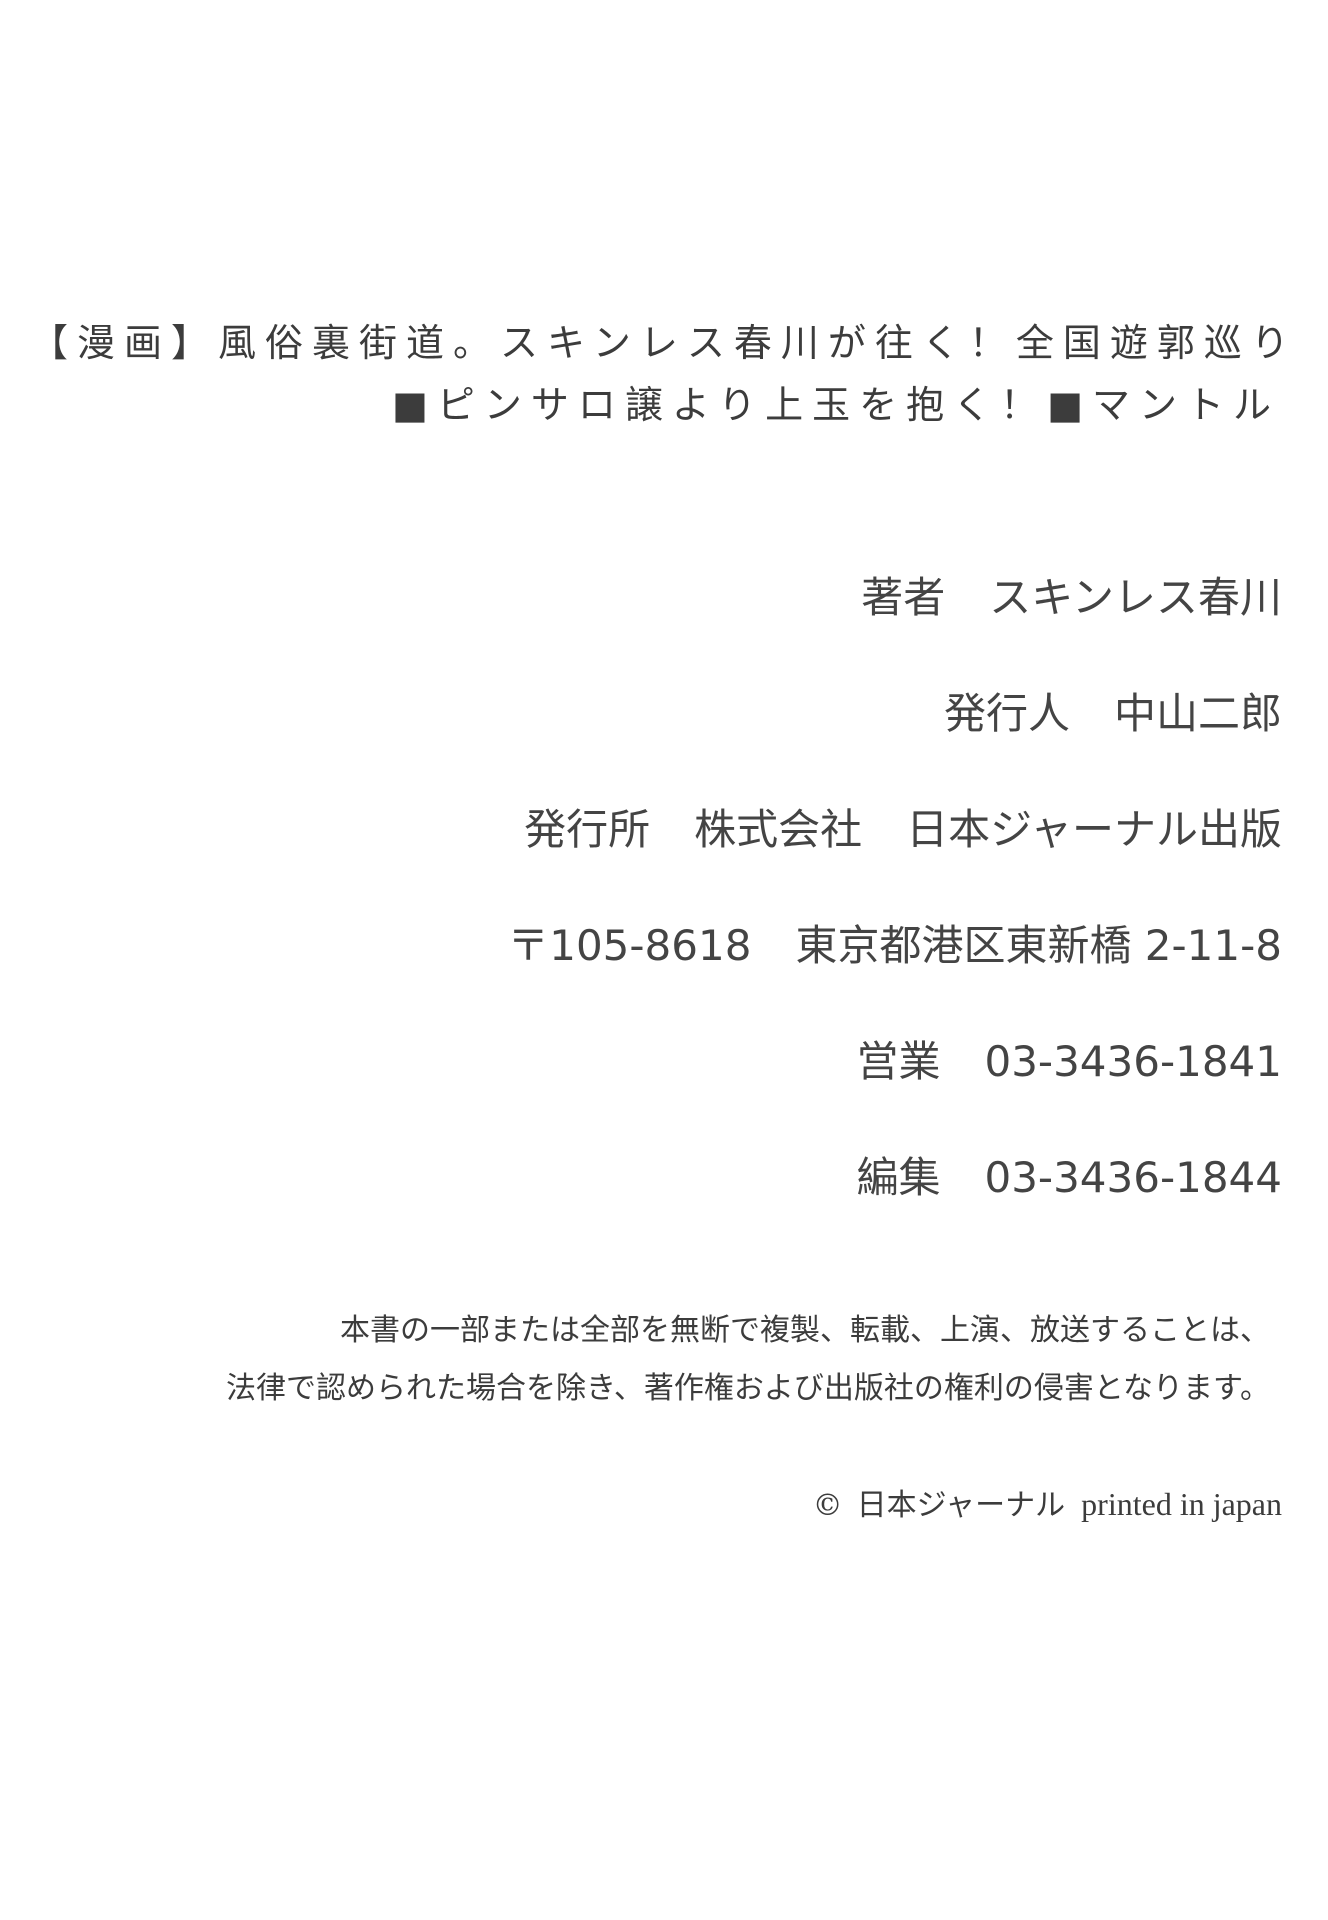  What do you see at coordinates (587, 829) in the screenshot?
I see `publisher-label: 発行所` at bounding box center [587, 829].